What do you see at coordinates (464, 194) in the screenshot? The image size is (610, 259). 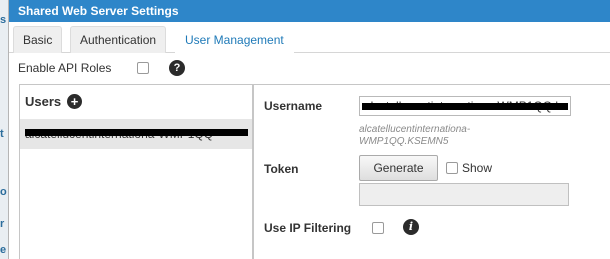 I see `token-output-field` at bounding box center [464, 194].